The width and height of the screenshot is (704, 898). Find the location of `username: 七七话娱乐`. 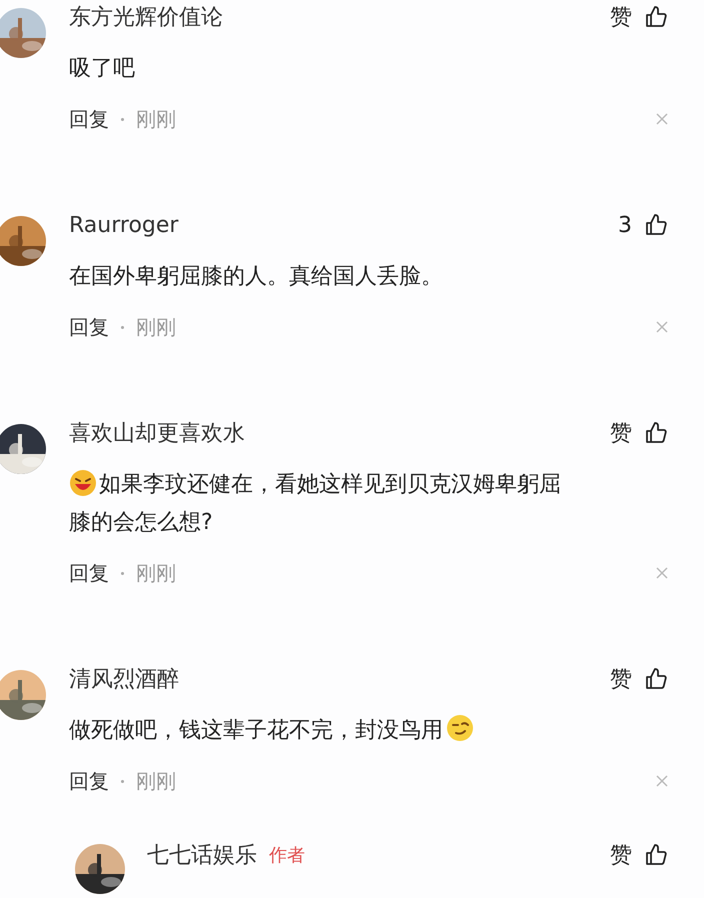

username: 七七话娱乐 is located at coordinates (202, 855).